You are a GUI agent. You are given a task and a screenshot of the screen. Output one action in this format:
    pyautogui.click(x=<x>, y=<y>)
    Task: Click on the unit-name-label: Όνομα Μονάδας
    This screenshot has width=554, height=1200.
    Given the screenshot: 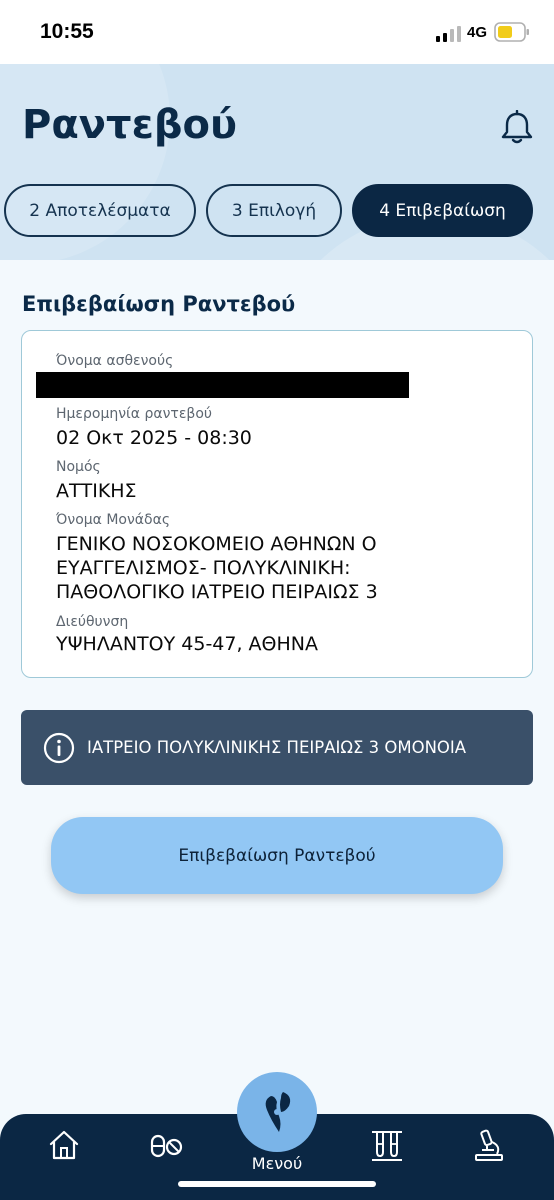 What is the action you would take?
    pyautogui.click(x=113, y=520)
    